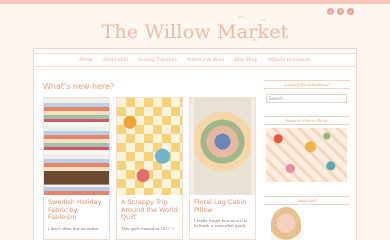 The height and width of the screenshot is (240, 390). I want to click on site-logo: The Willow Market, so click(195, 32).